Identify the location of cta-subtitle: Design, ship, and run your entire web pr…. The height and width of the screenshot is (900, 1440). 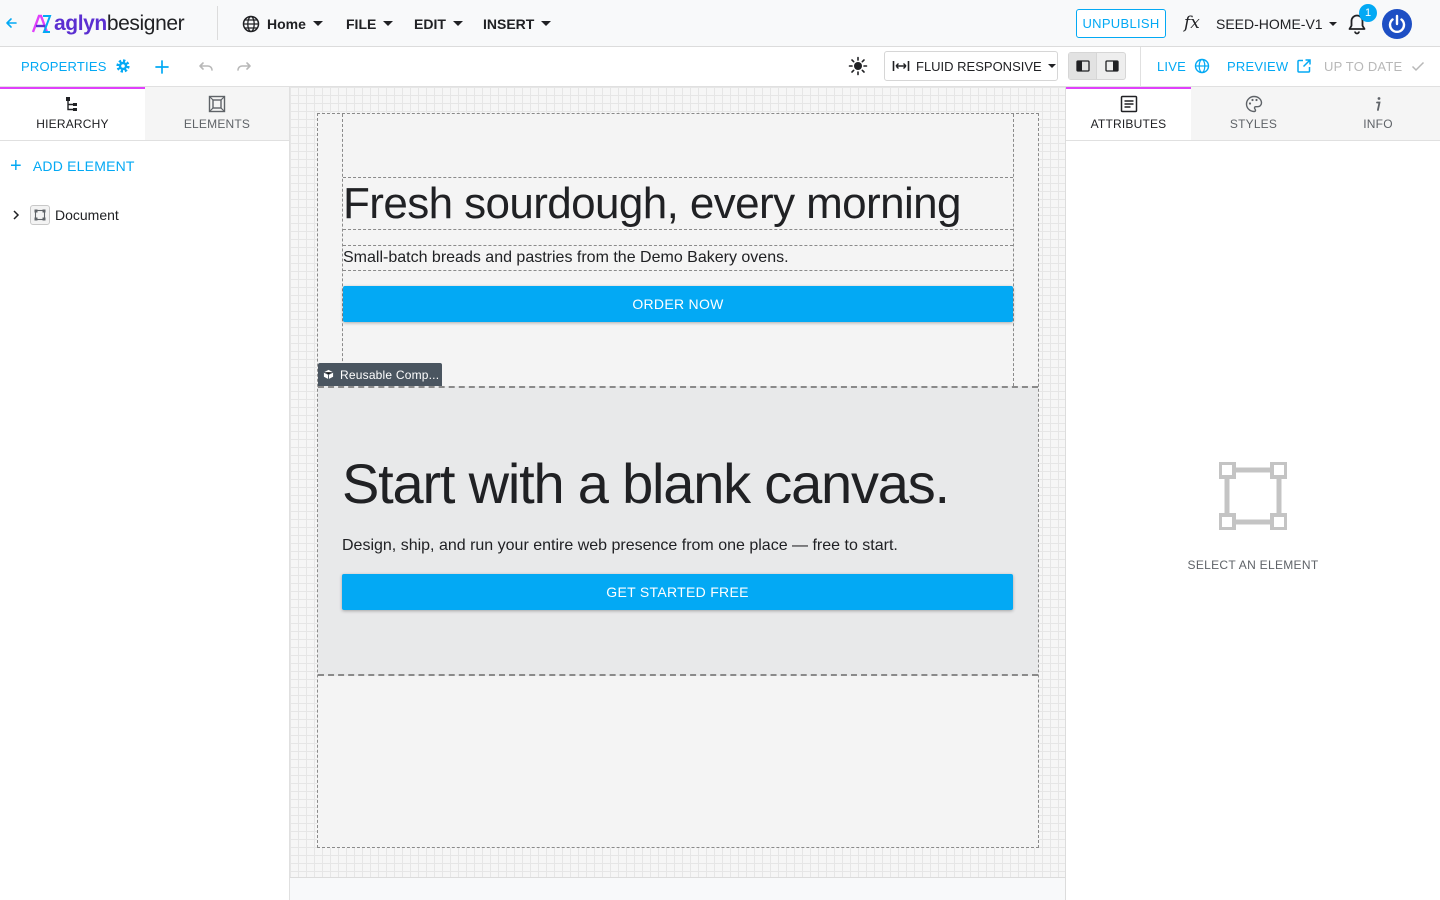
(620, 546).